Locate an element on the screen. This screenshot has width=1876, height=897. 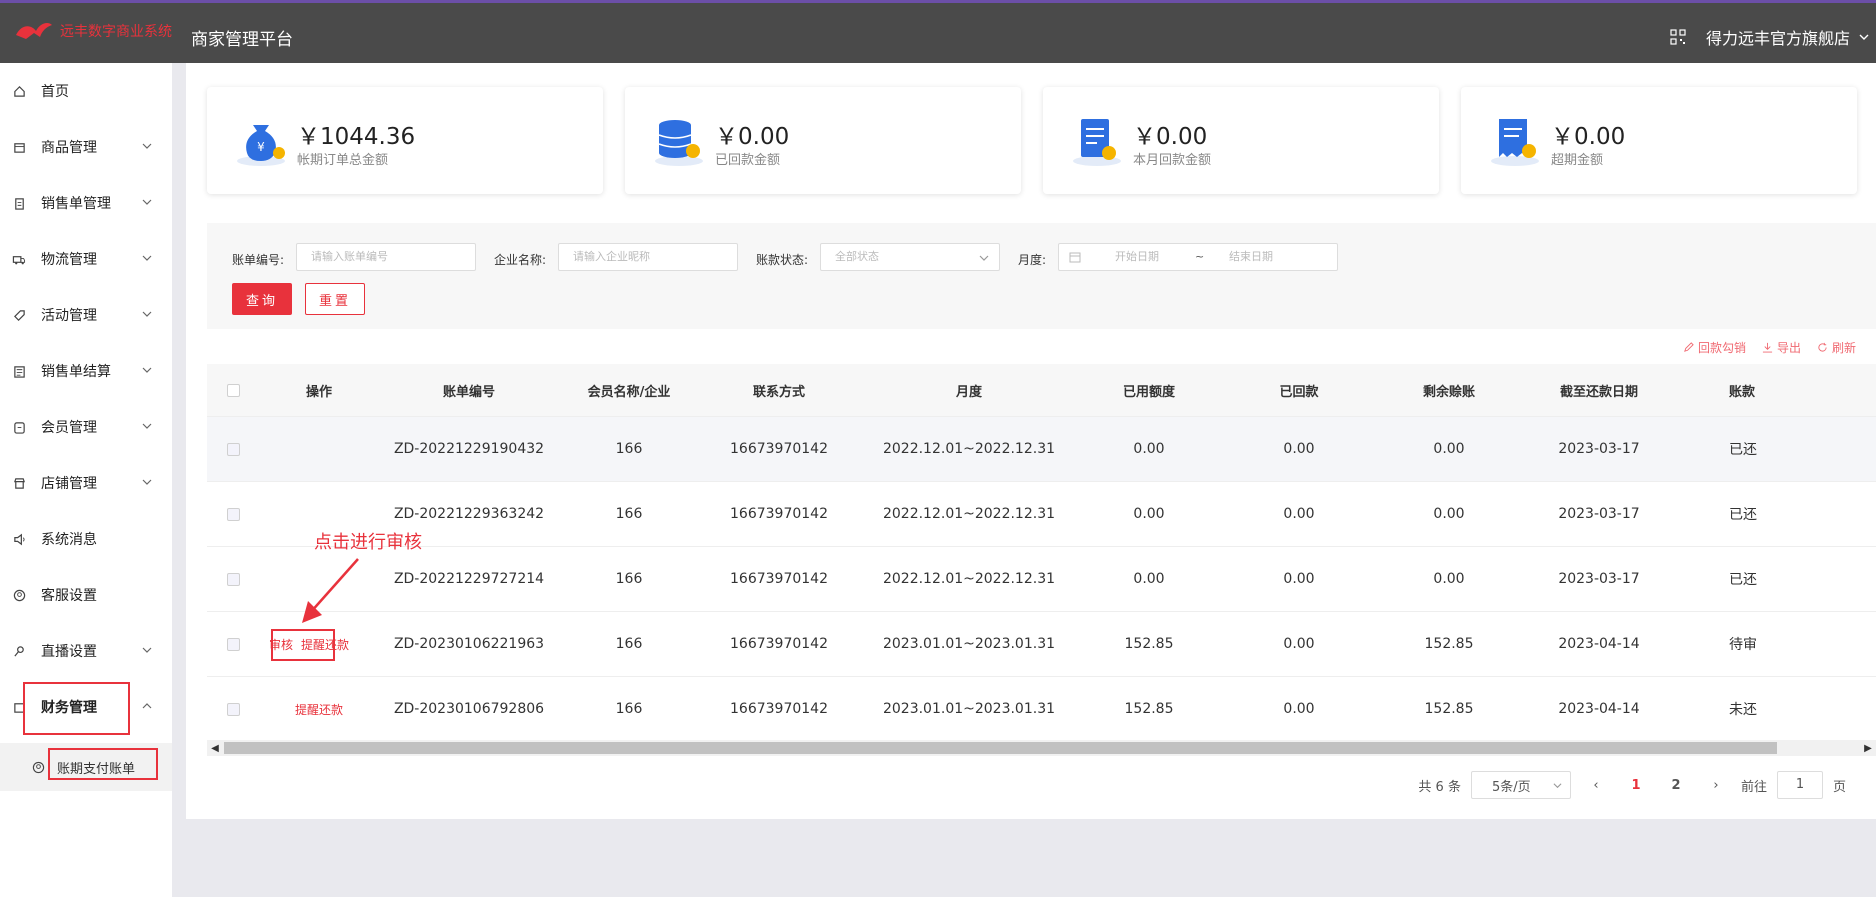
remaining-cell: 0.00 is located at coordinates (1449, 514).